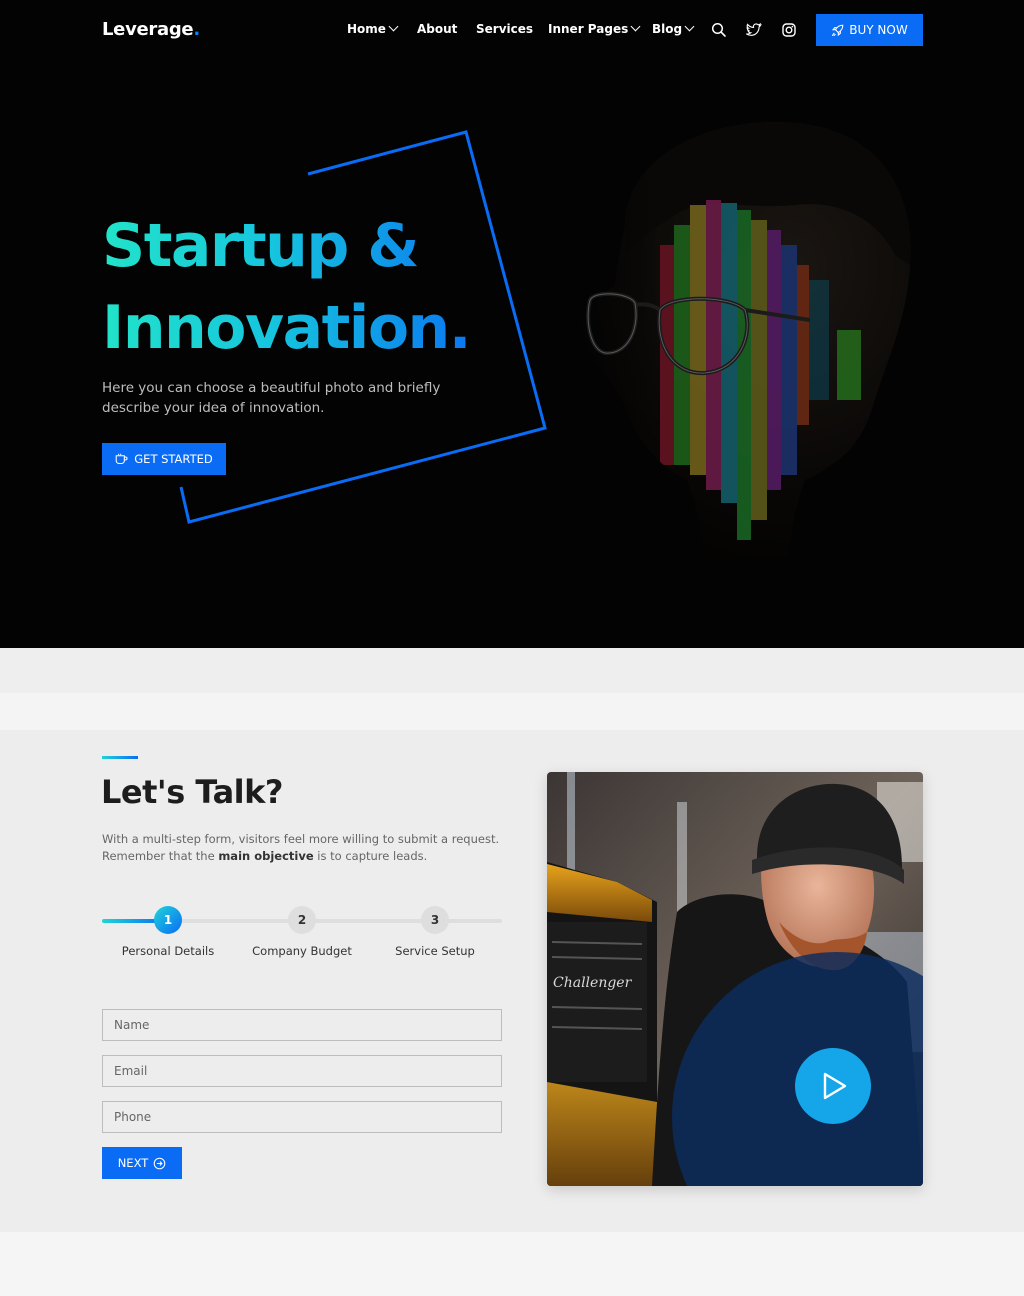  Describe the element at coordinates (588, 29) in the screenshot. I see `nav-inner-pages-label: Inner Pages` at that location.